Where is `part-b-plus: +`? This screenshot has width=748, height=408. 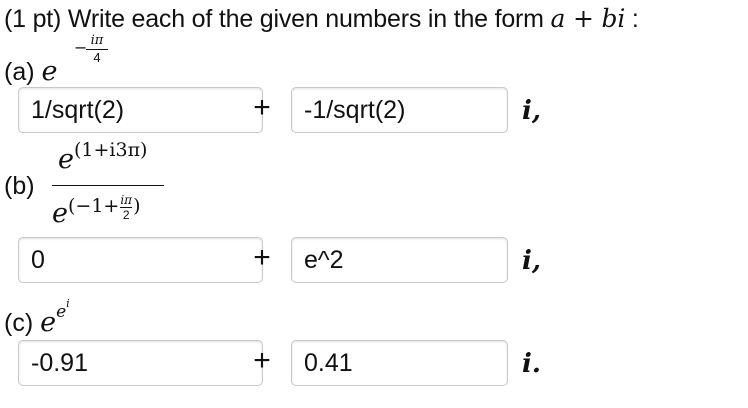
part-b-plus: + is located at coordinates (262, 257).